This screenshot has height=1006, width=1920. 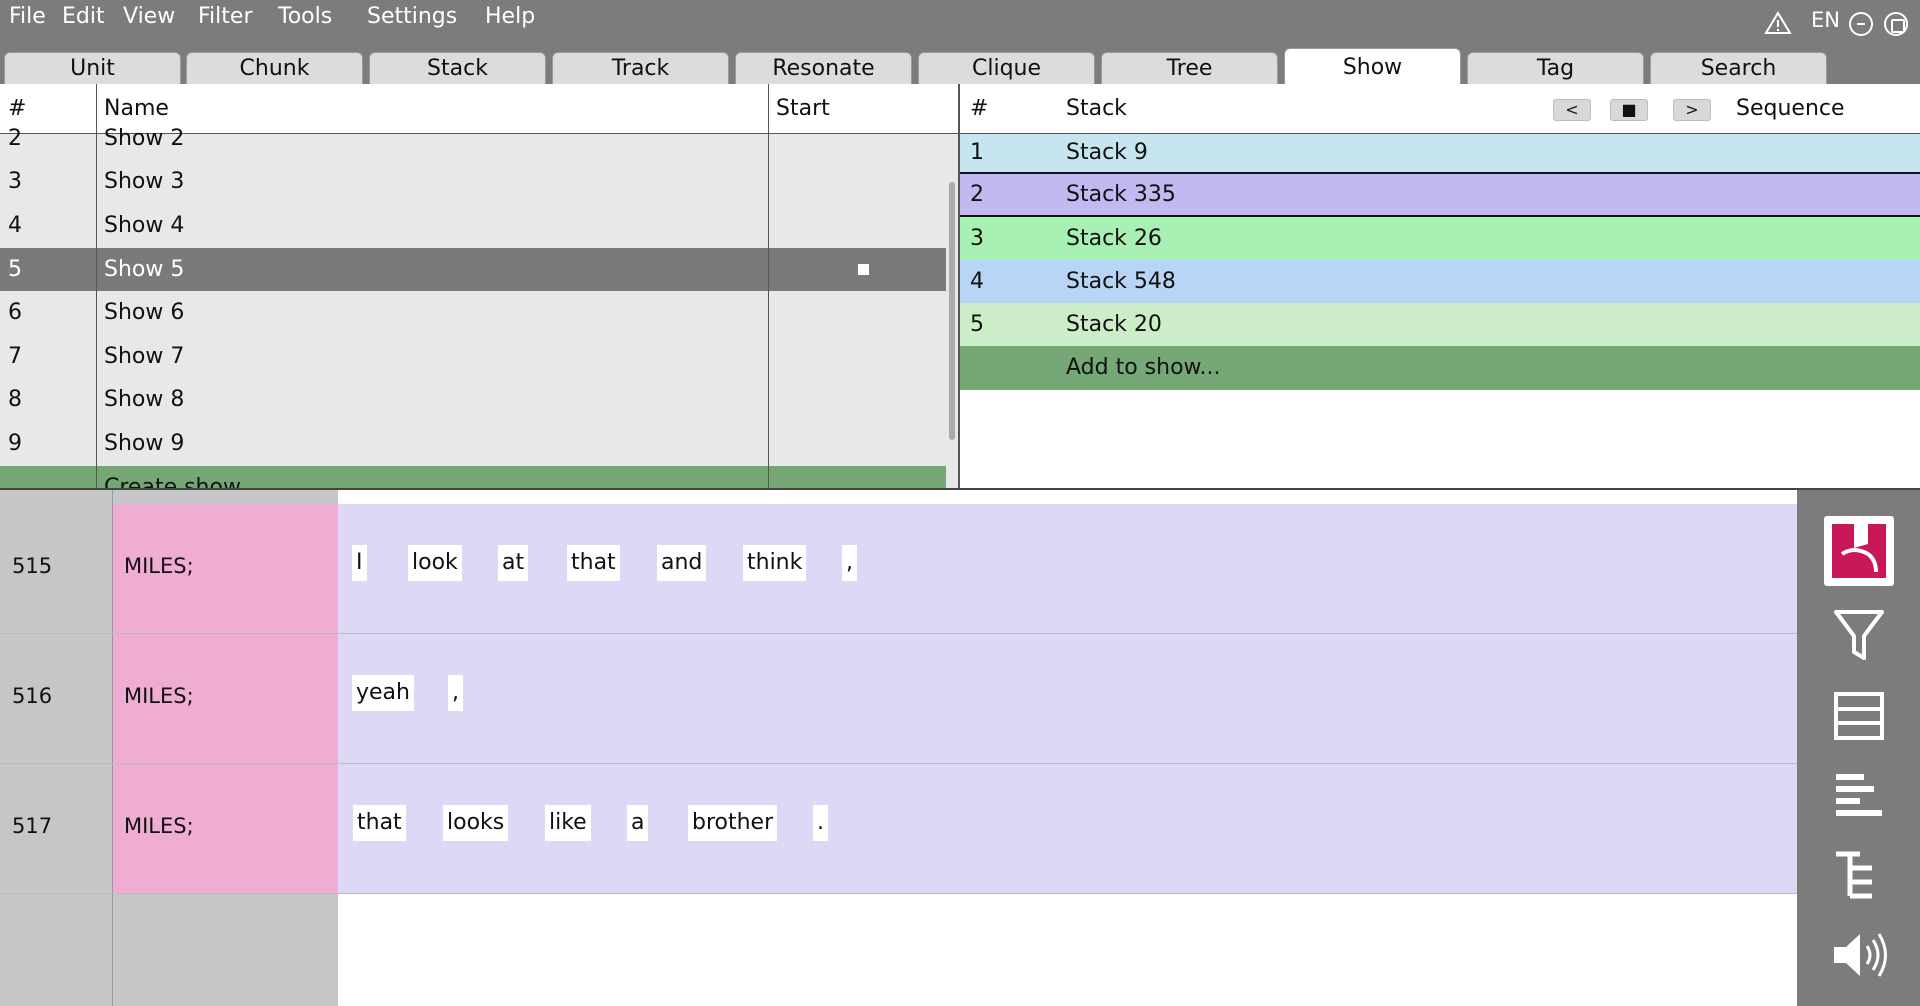 What do you see at coordinates (383, 693) in the screenshot?
I see `word-token: yeah` at bounding box center [383, 693].